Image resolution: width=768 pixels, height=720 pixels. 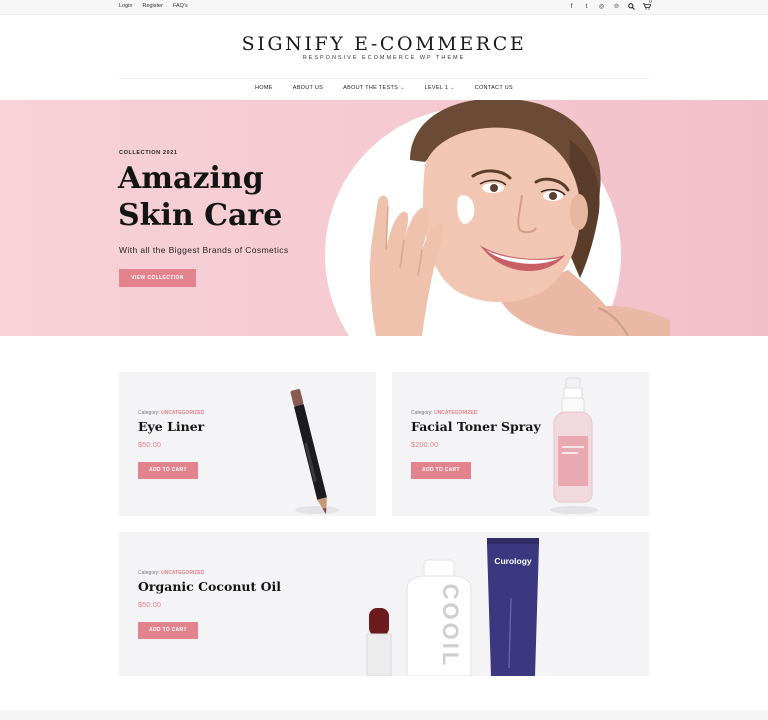 What do you see at coordinates (384, 78) in the screenshot?
I see `header-divider` at bounding box center [384, 78].